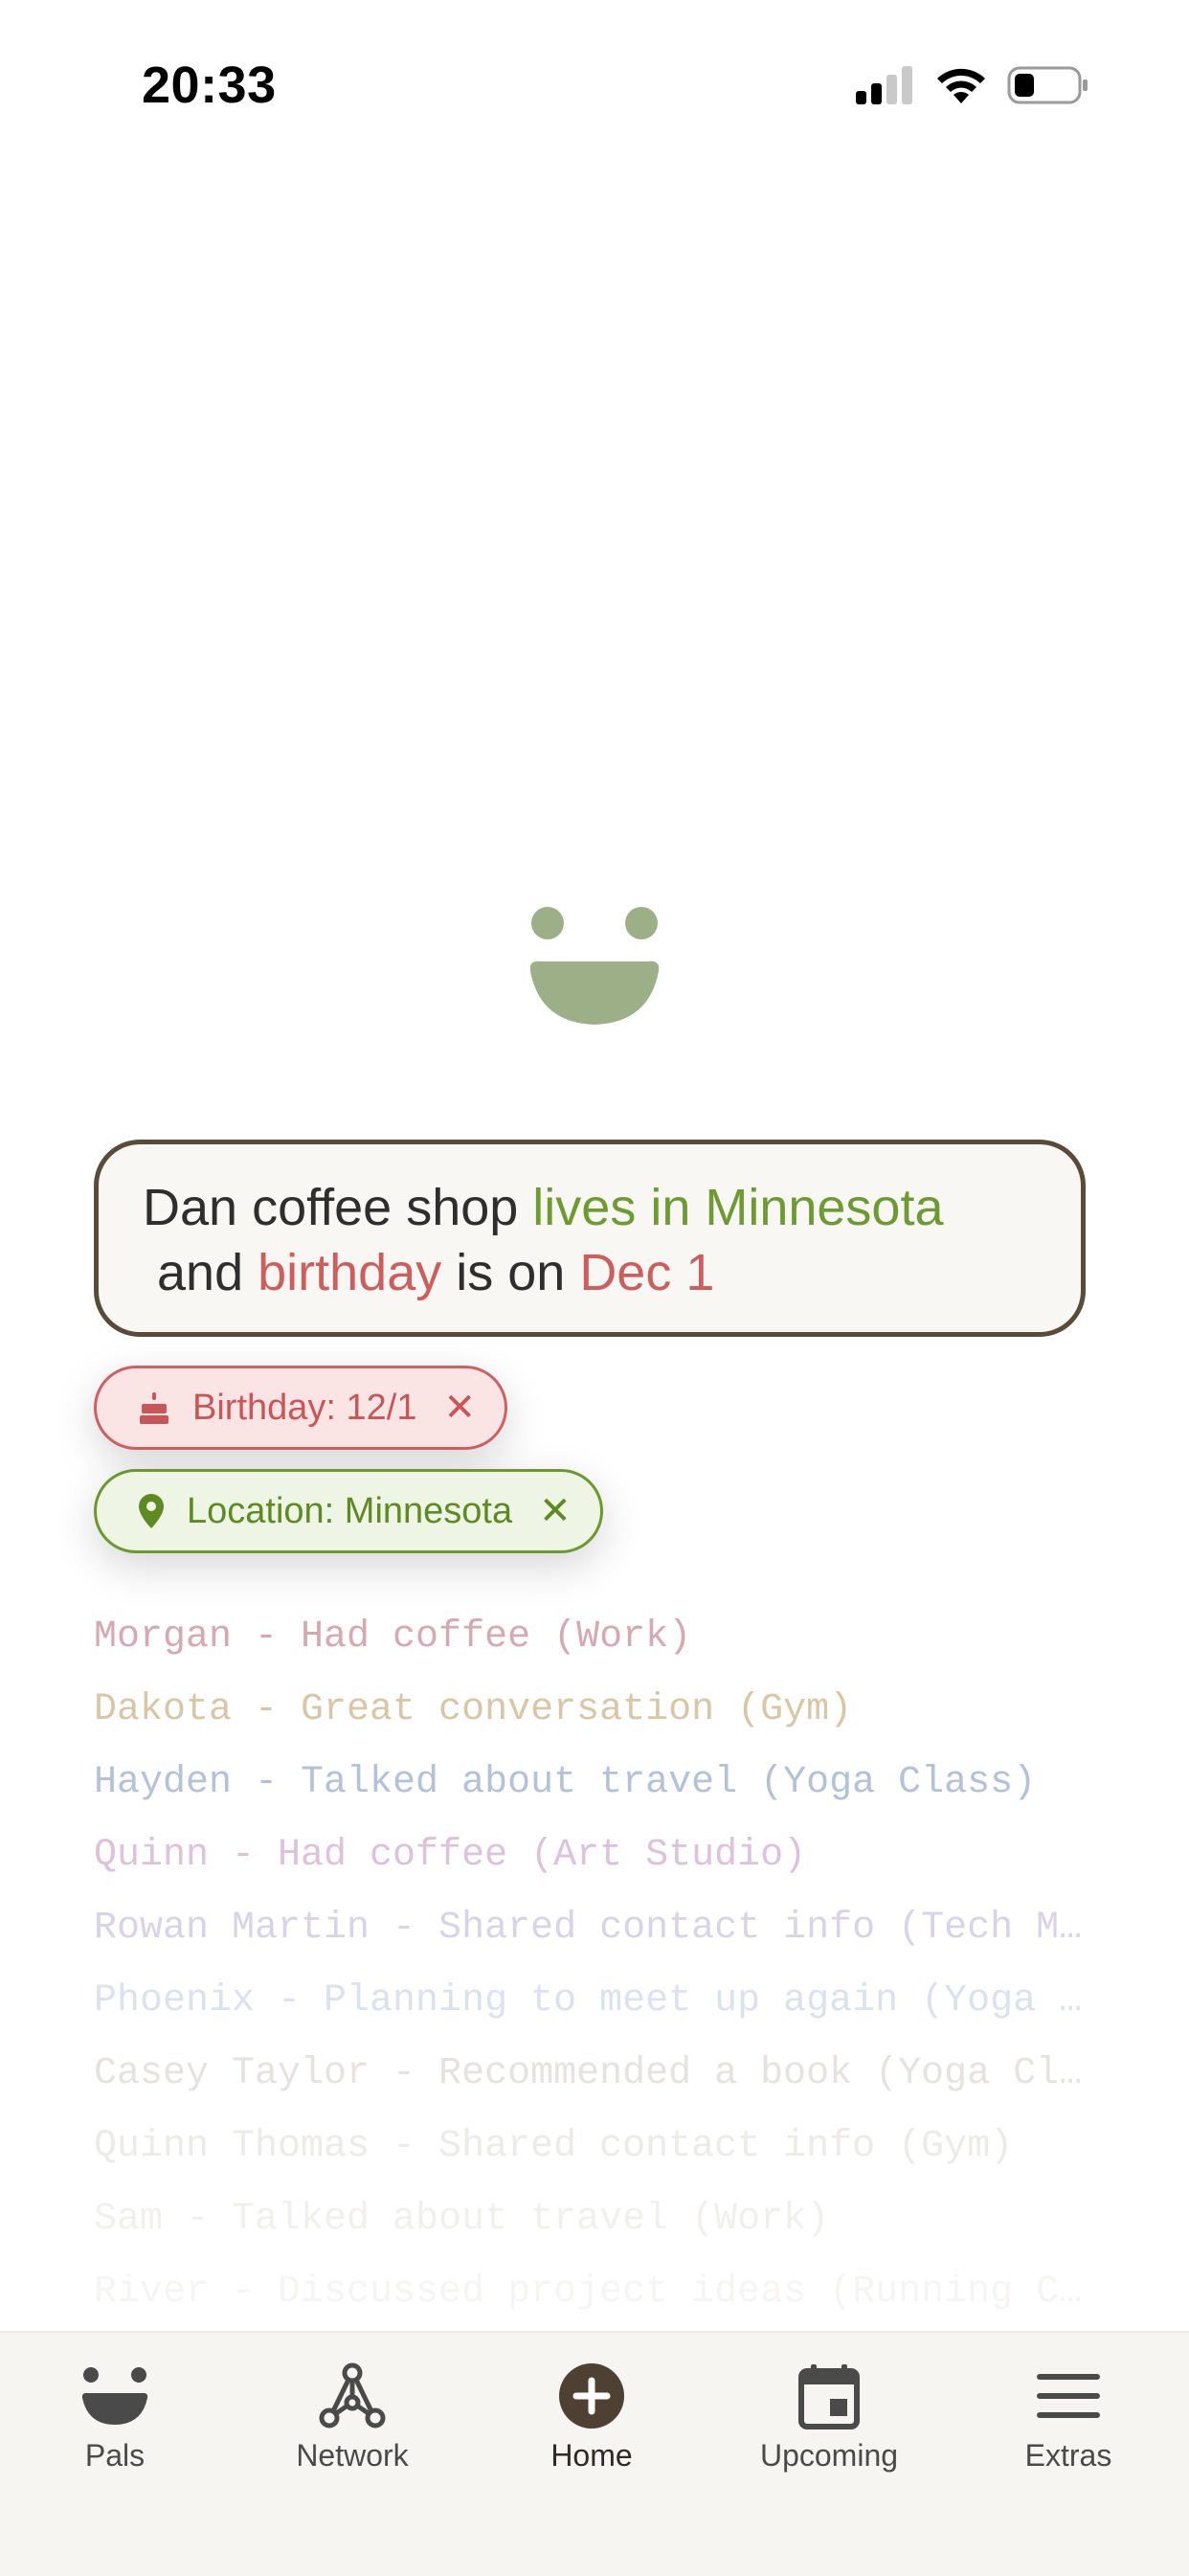 The height and width of the screenshot is (2576, 1189). I want to click on nav-pals: Pals, so click(115, 2416).